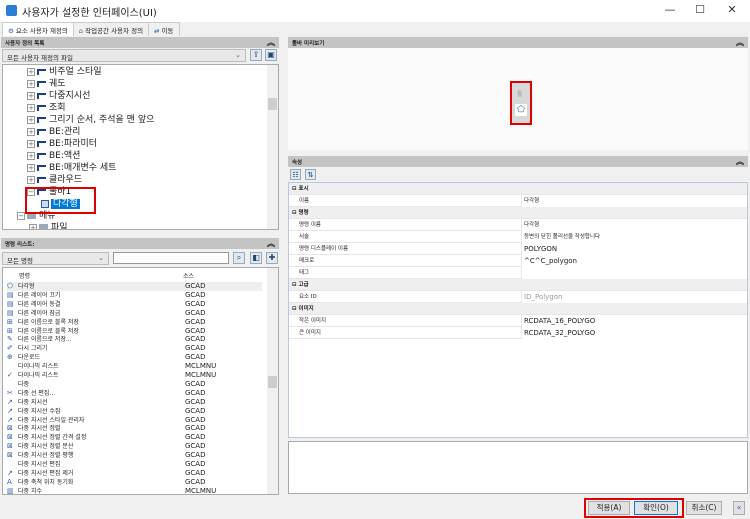 The width and height of the screenshot is (750, 519). Describe the element at coordinates (271, 55) in the screenshot. I see `save-button: ▣` at that location.